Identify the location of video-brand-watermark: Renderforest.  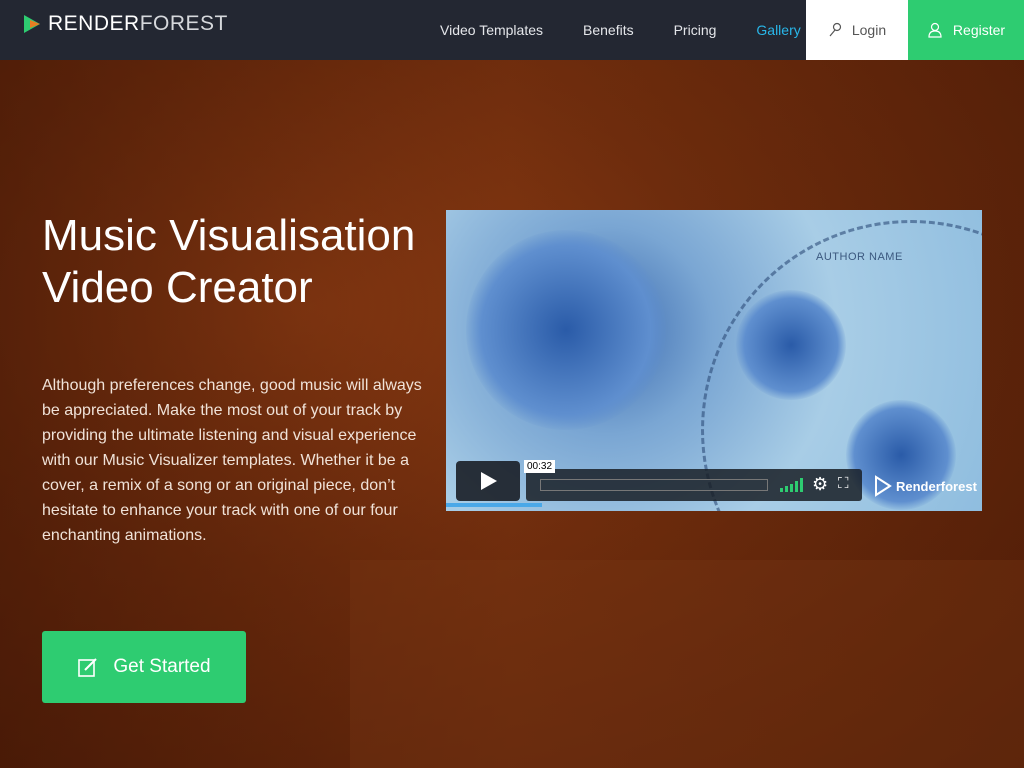
(925, 486).